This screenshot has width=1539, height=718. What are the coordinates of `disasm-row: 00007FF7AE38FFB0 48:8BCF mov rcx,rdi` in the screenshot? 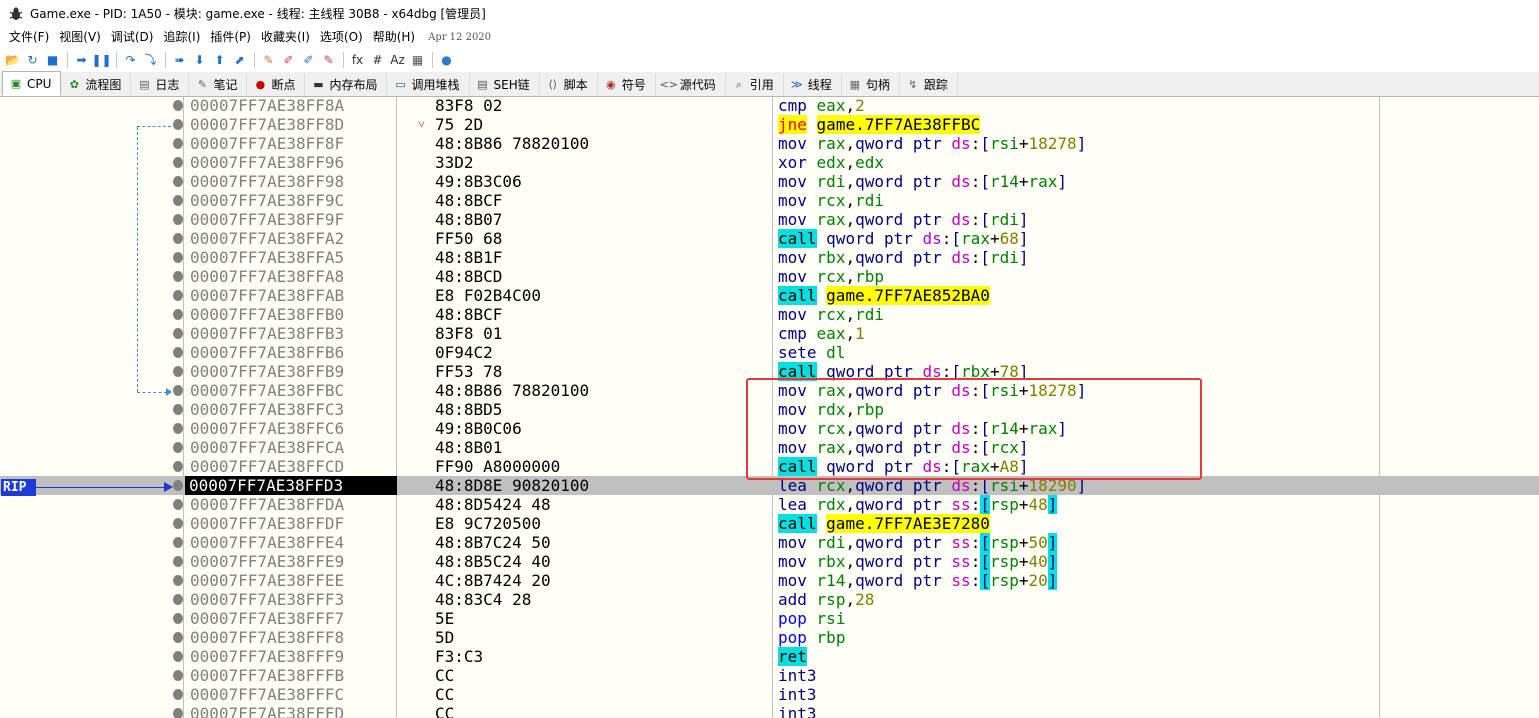 It's located at (769, 314).